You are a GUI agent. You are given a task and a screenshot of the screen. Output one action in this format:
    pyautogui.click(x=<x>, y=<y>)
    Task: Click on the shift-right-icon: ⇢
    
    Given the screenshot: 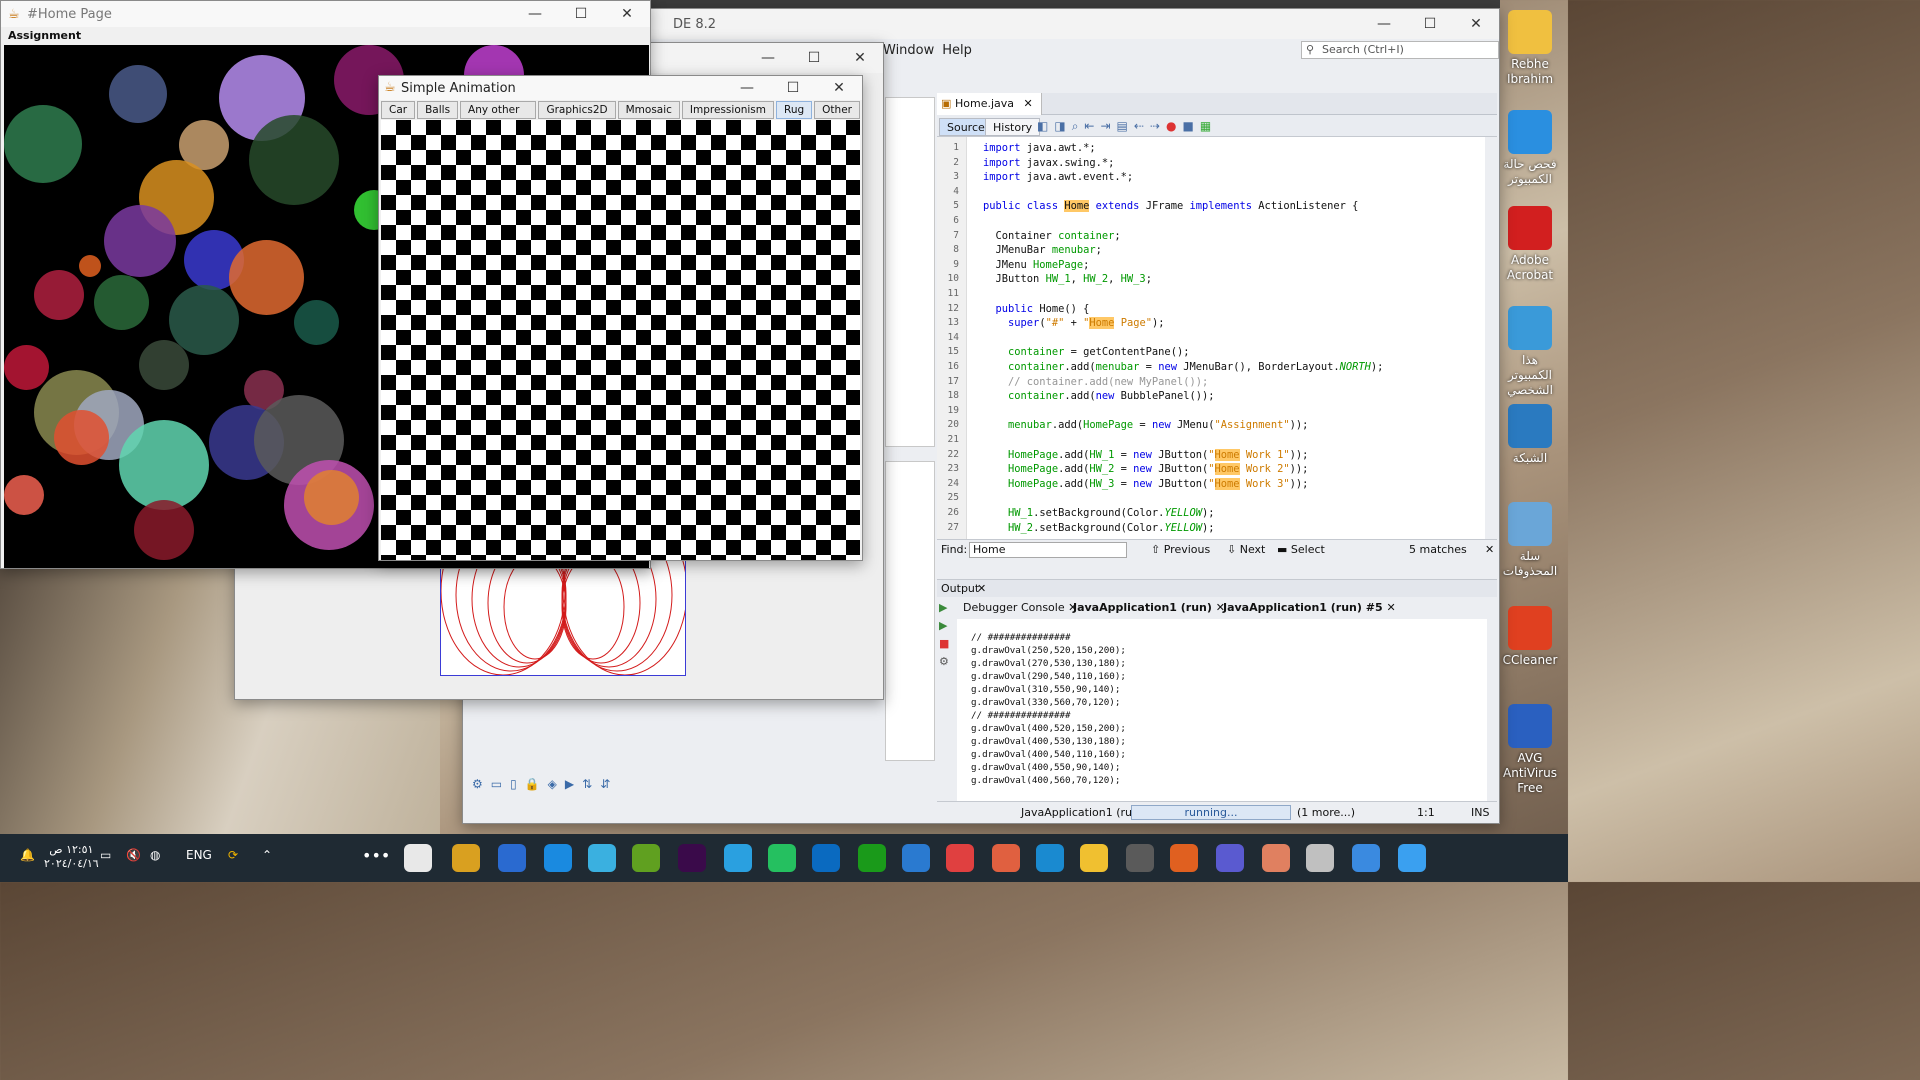 What is the action you would take?
    pyautogui.click(x=1155, y=126)
    